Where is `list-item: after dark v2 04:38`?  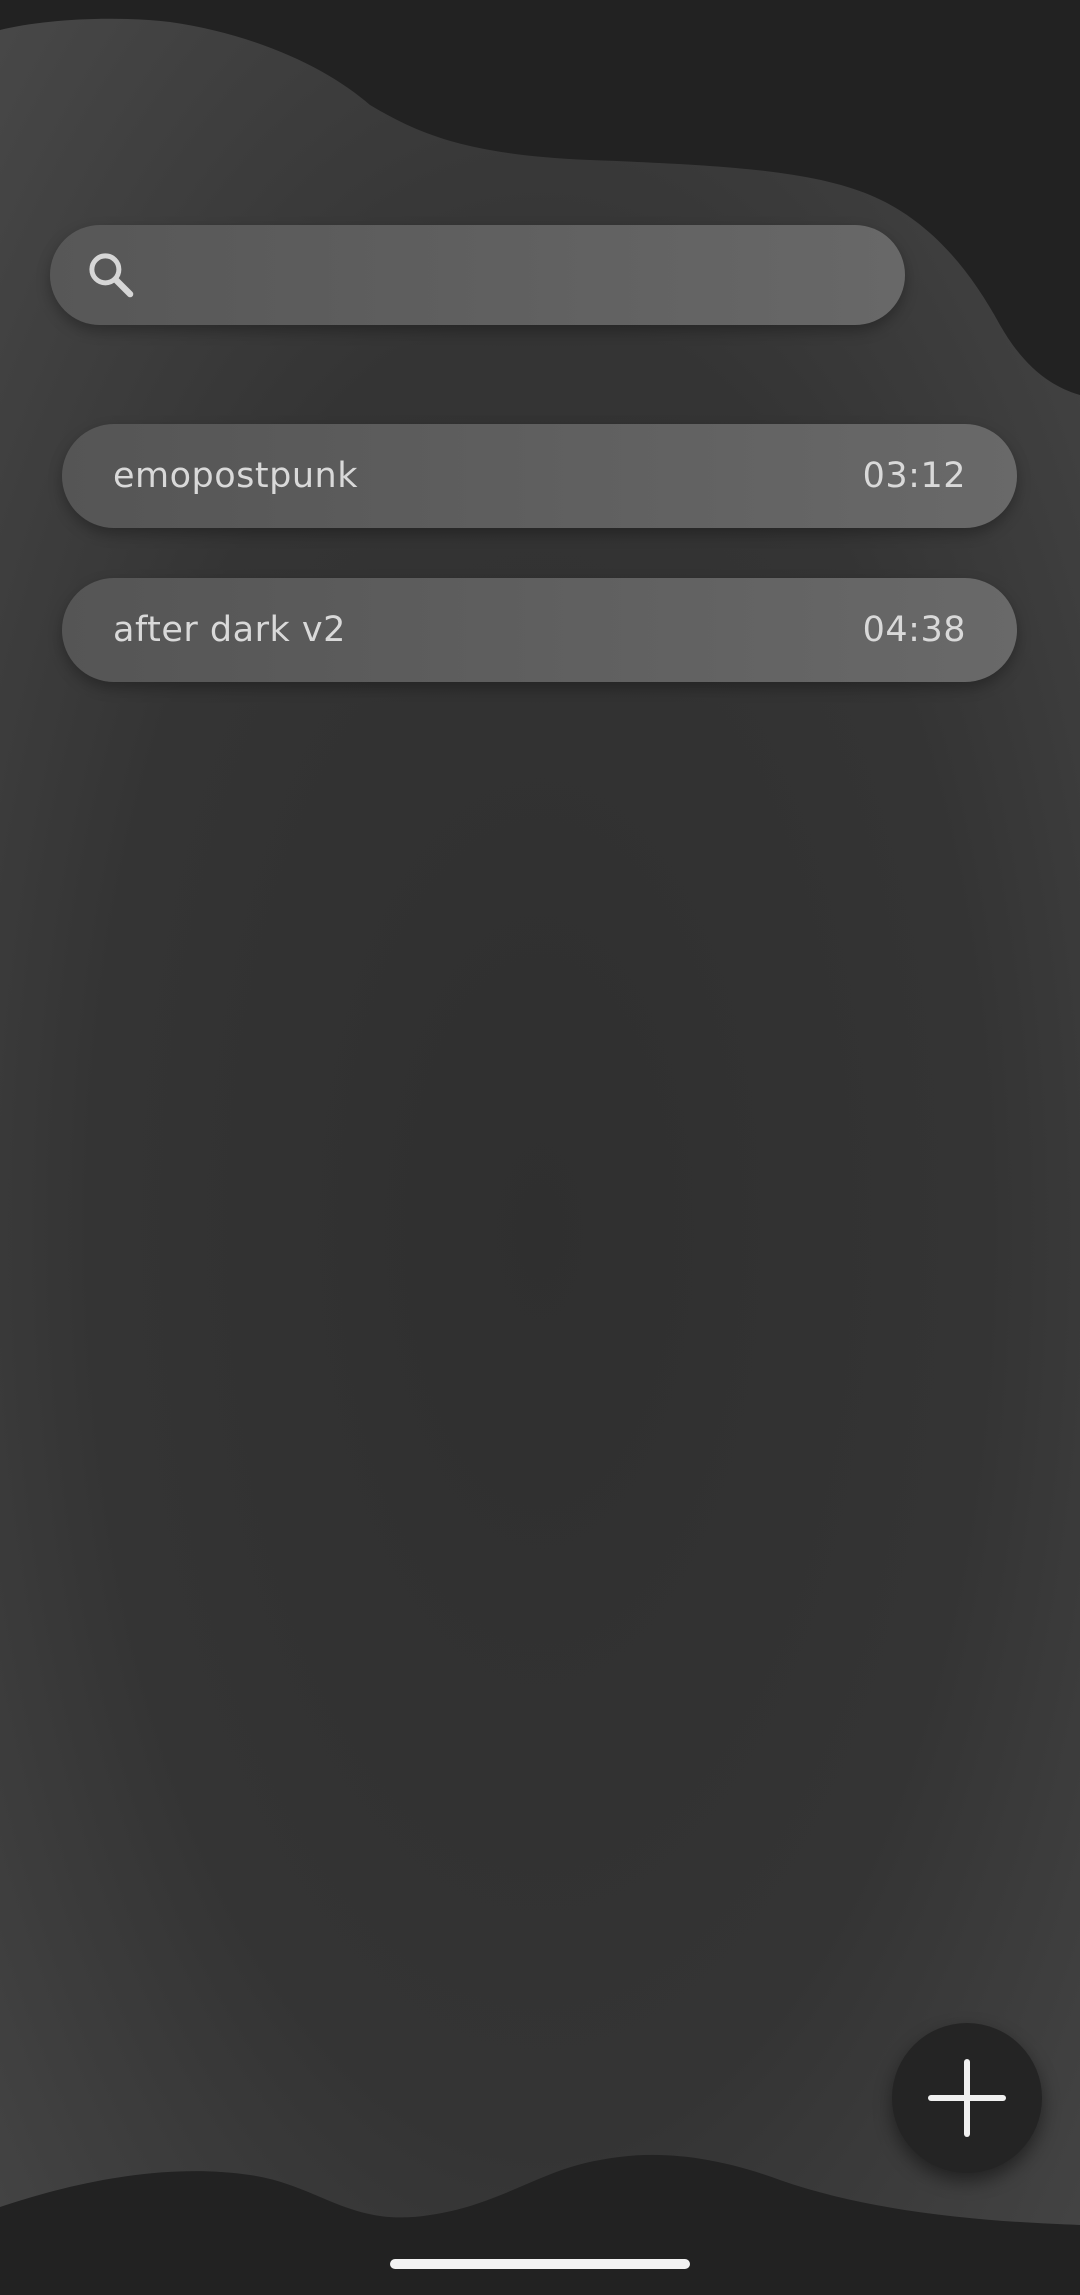 list-item: after dark v2 04:38 is located at coordinates (539, 630).